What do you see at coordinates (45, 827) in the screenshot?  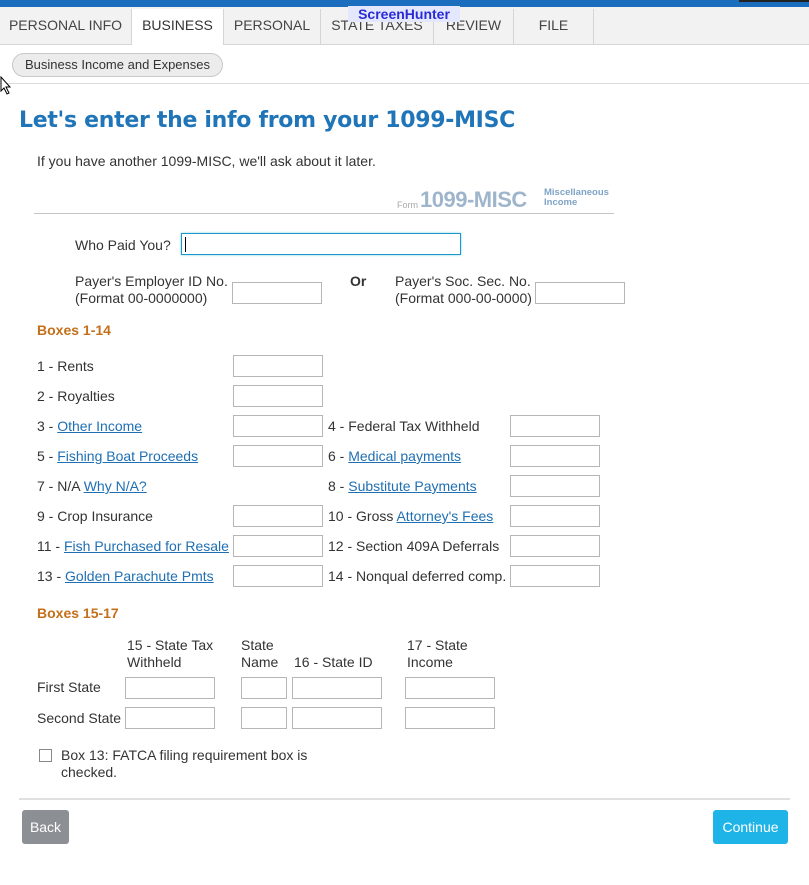 I see `back-button: Back` at bounding box center [45, 827].